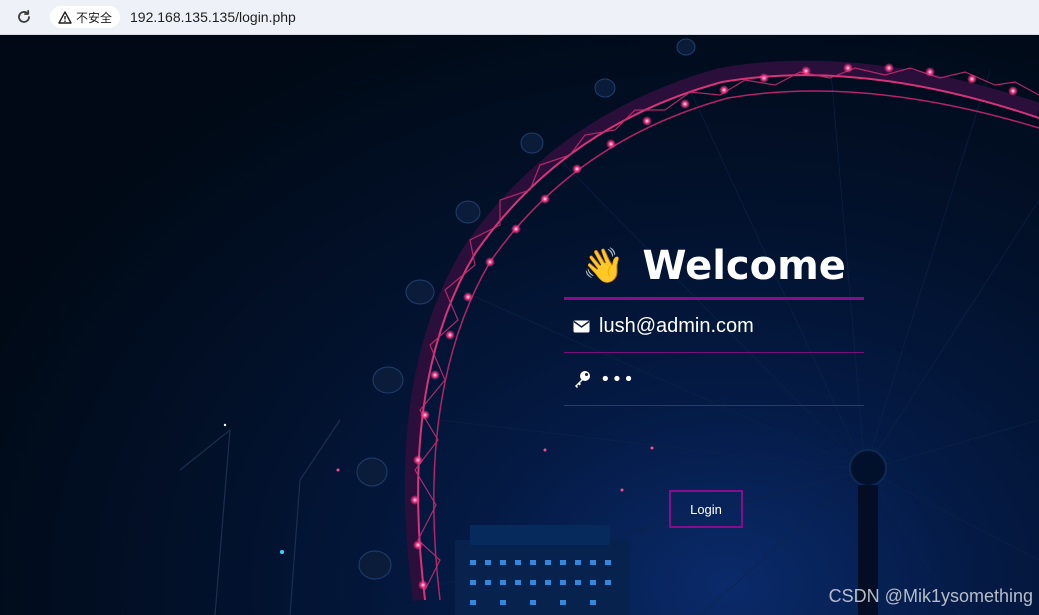  I want to click on warning-icon, so click(65, 17).